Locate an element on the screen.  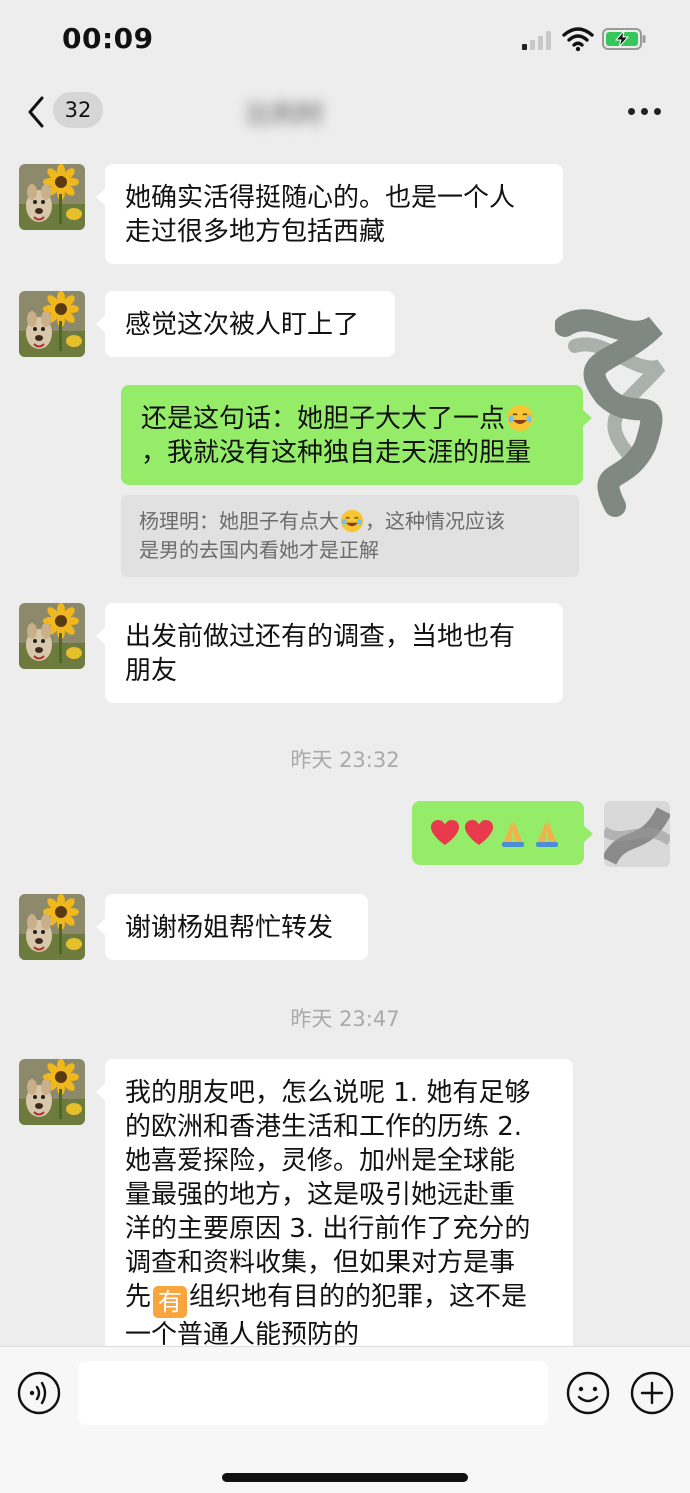
voice-icon is located at coordinates (39, 1393).